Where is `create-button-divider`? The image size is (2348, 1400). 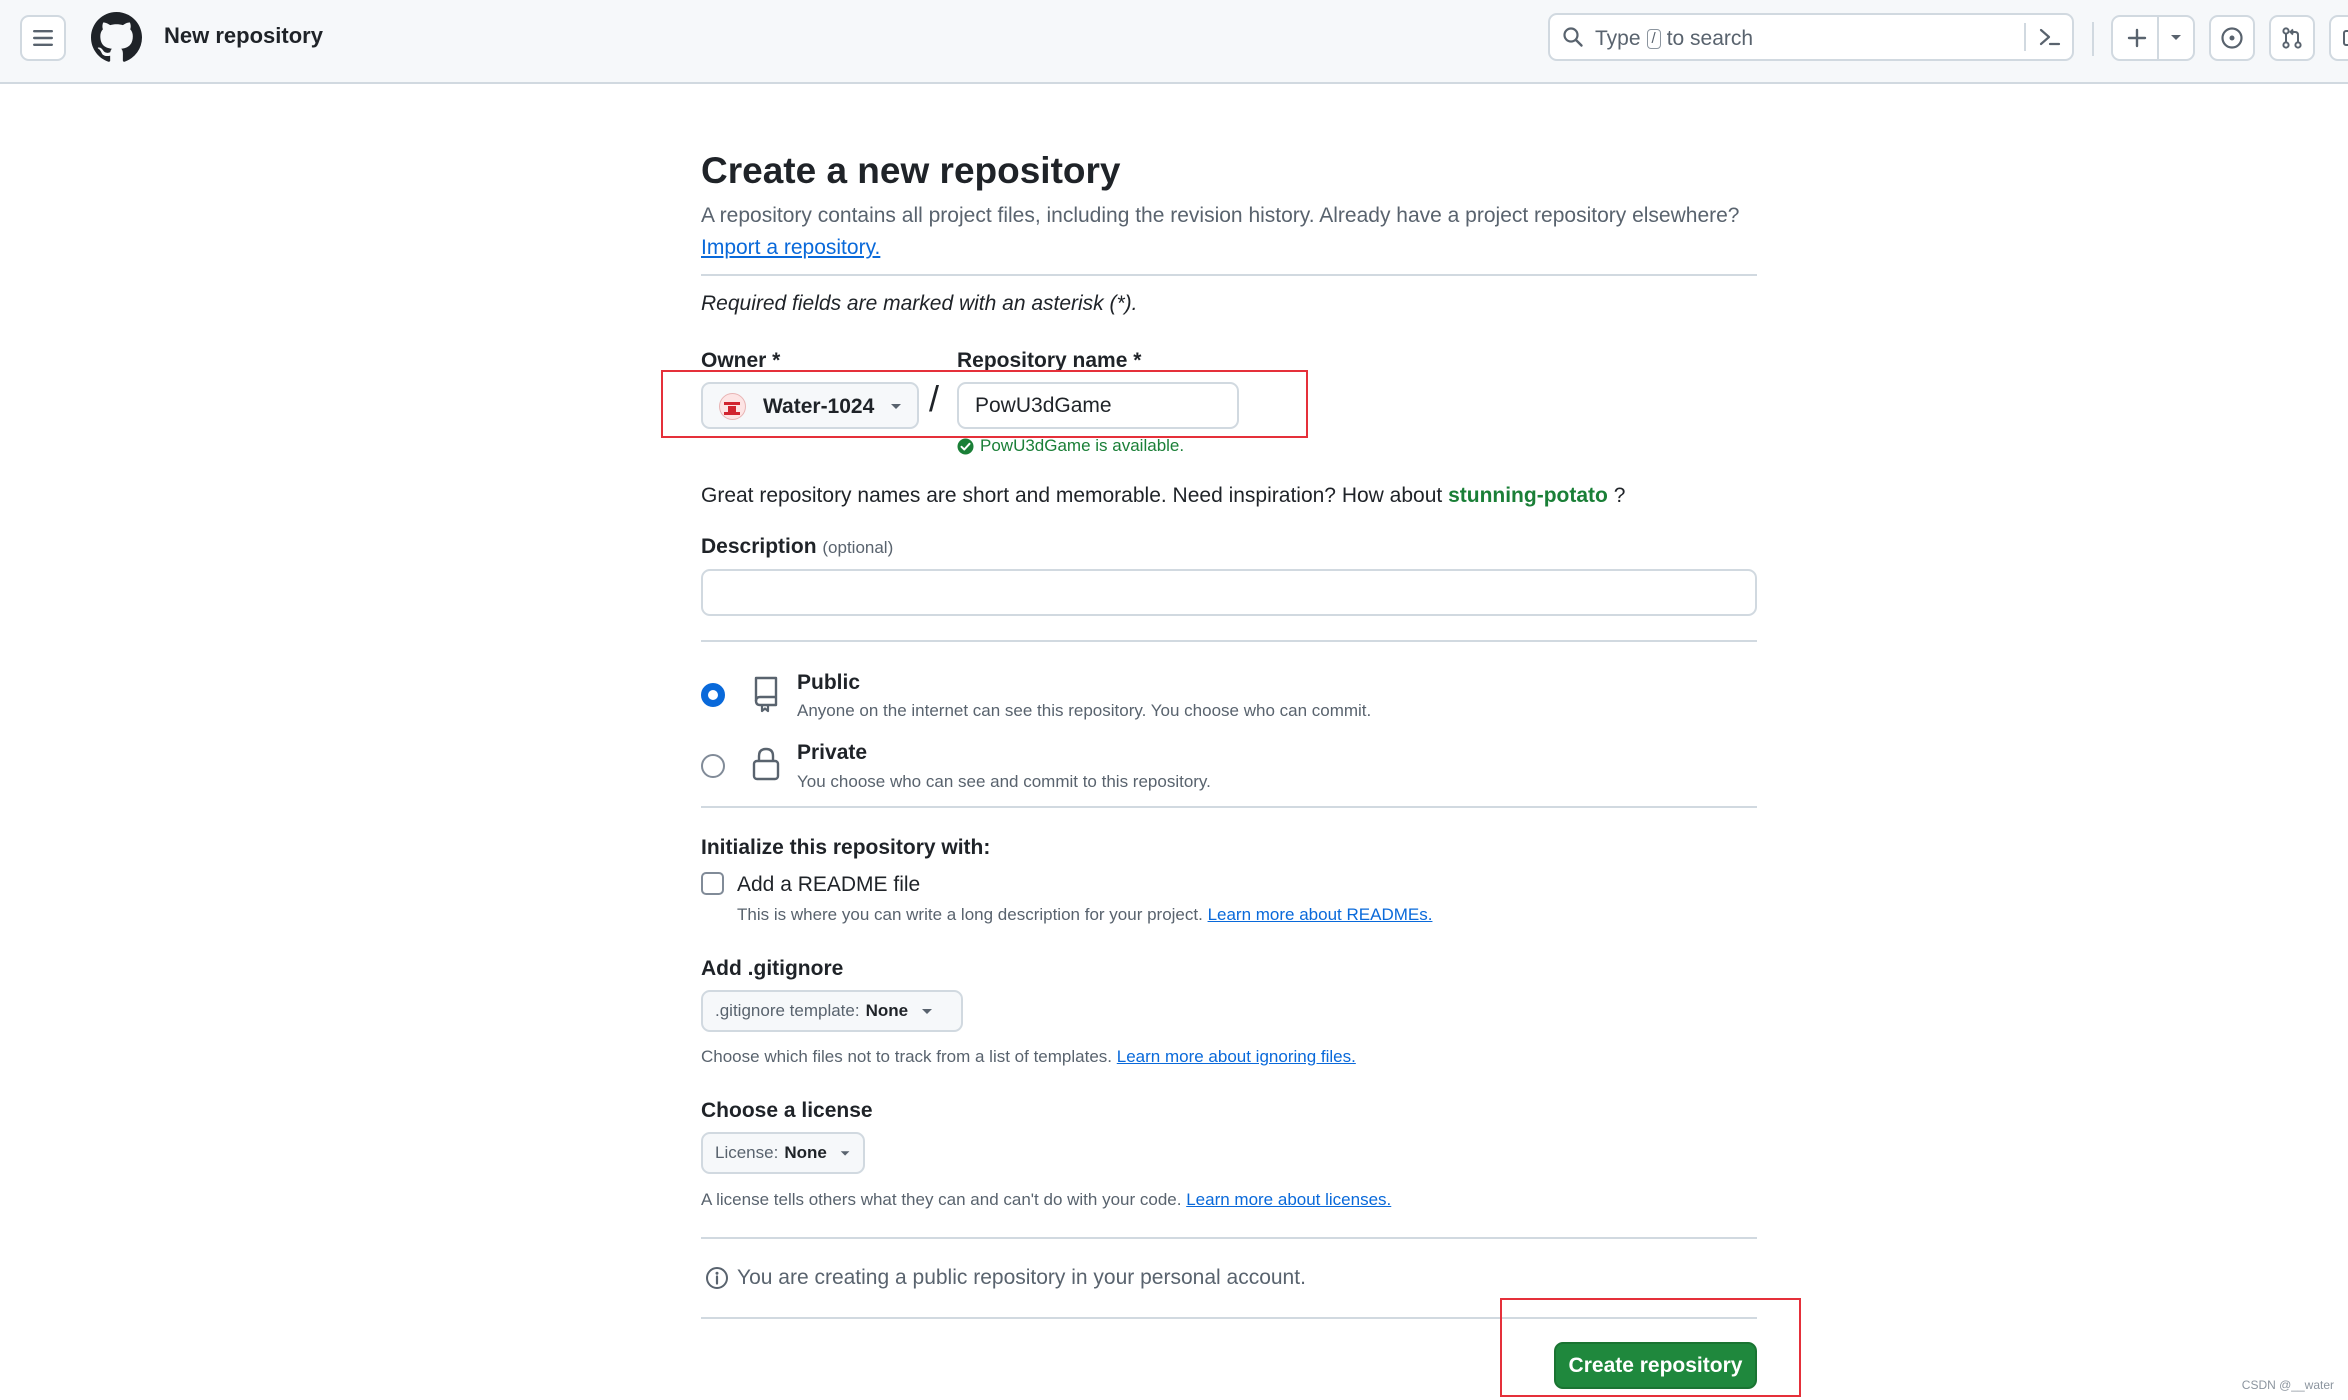 create-button-divider is located at coordinates (2158, 38).